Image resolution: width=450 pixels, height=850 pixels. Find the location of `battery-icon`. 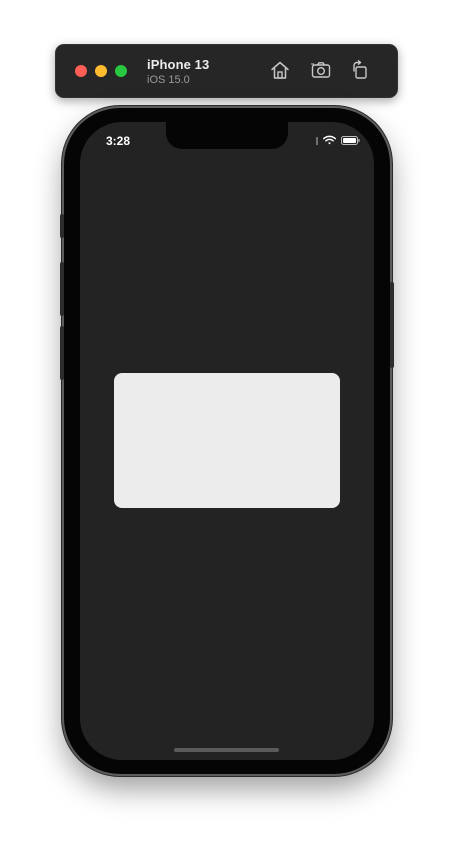

battery-icon is located at coordinates (350, 141).